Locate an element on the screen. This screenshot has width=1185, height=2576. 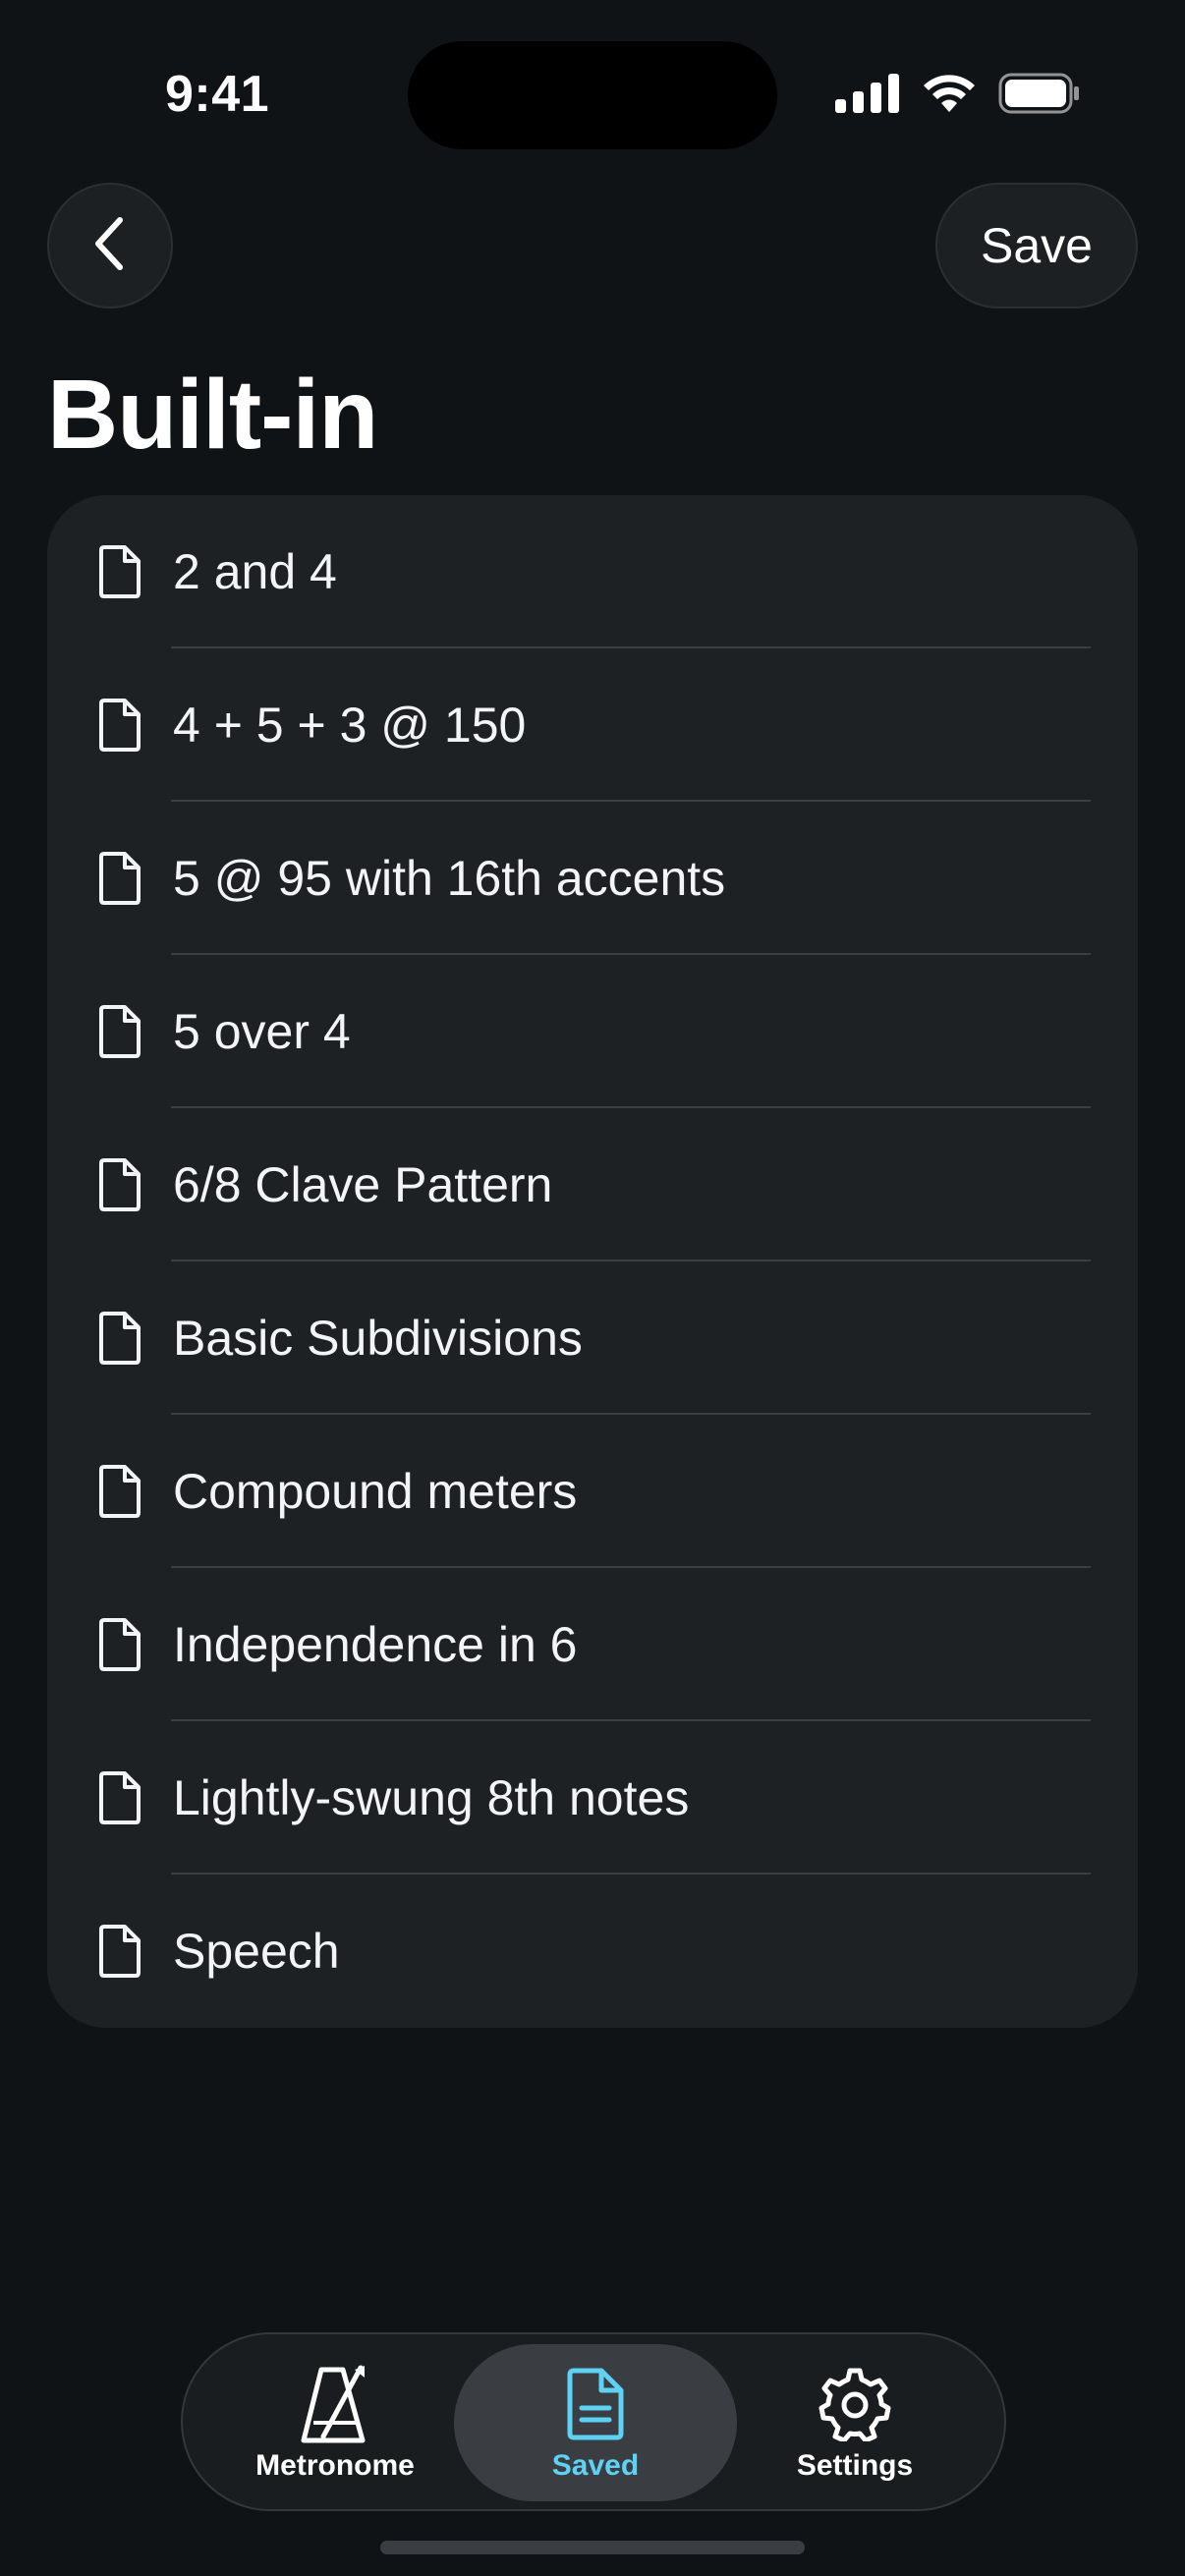
page-title: Built-in is located at coordinates (213, 415).